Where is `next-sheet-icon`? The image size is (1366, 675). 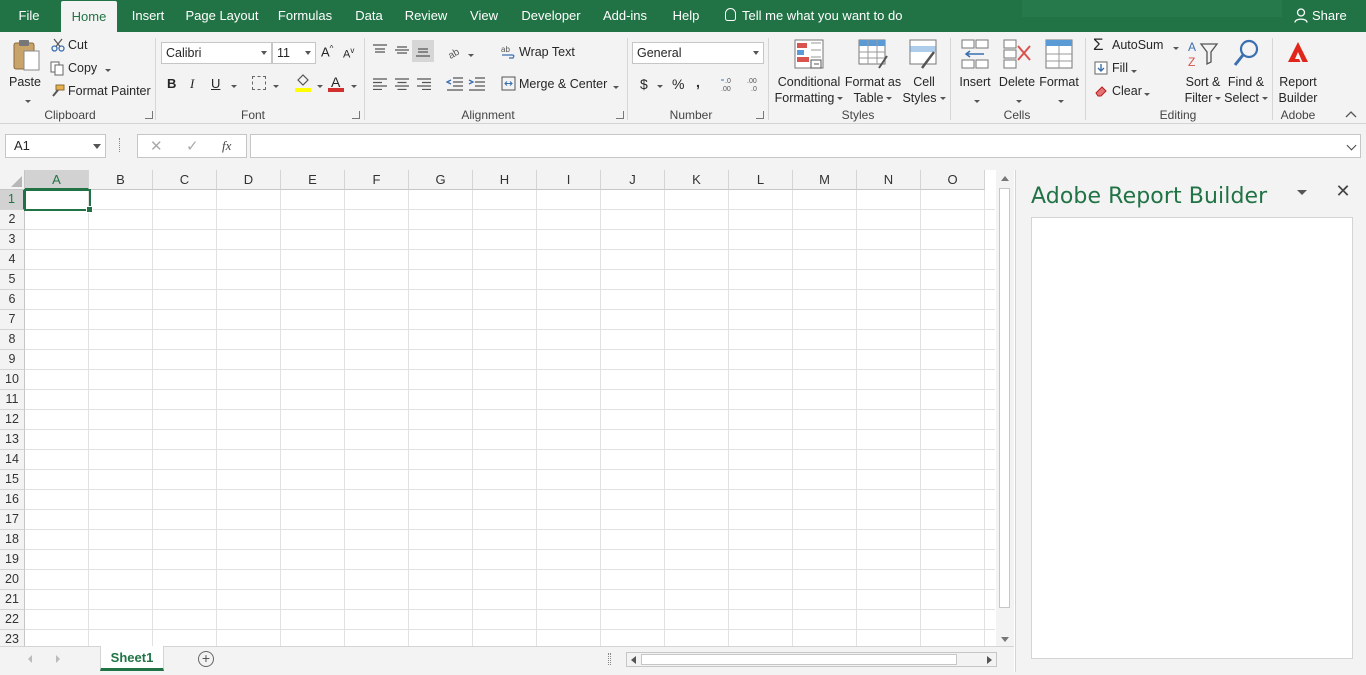
next-sheet-icon is located at coordinates (58, 659).